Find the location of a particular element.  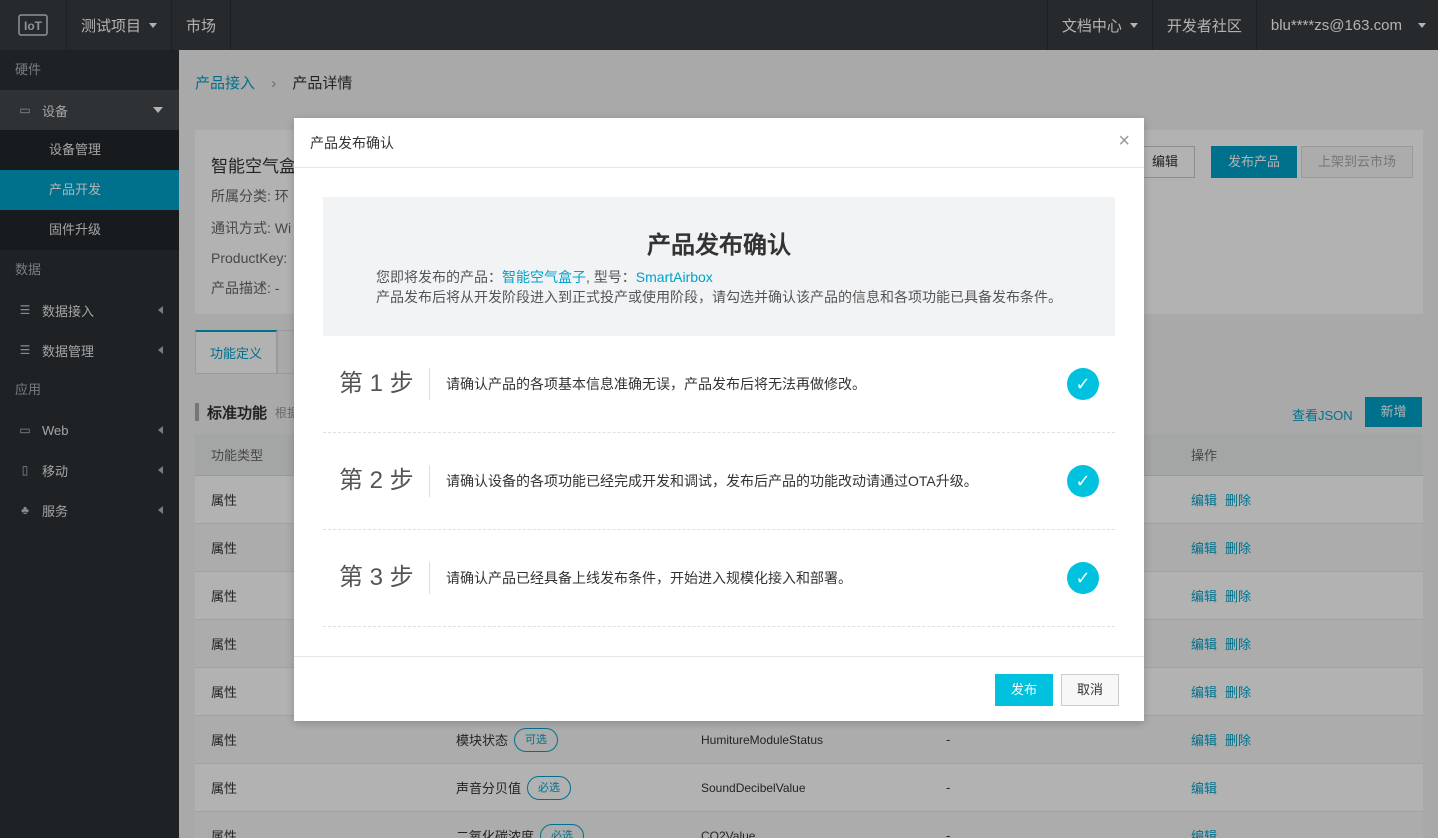

step-3-label: 第 3 步 is located at coordinates (376, 578).